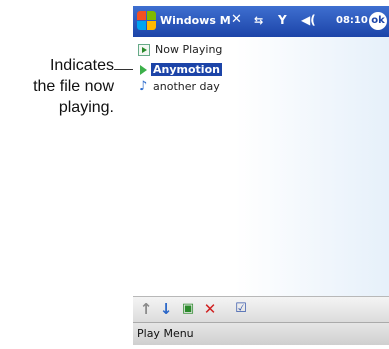 This screenshot has height=349, width=389. What do you see at coordinates (195, 20) in the screenshot?
I see `window-title: Windows M` at bounding box center [195, 20].